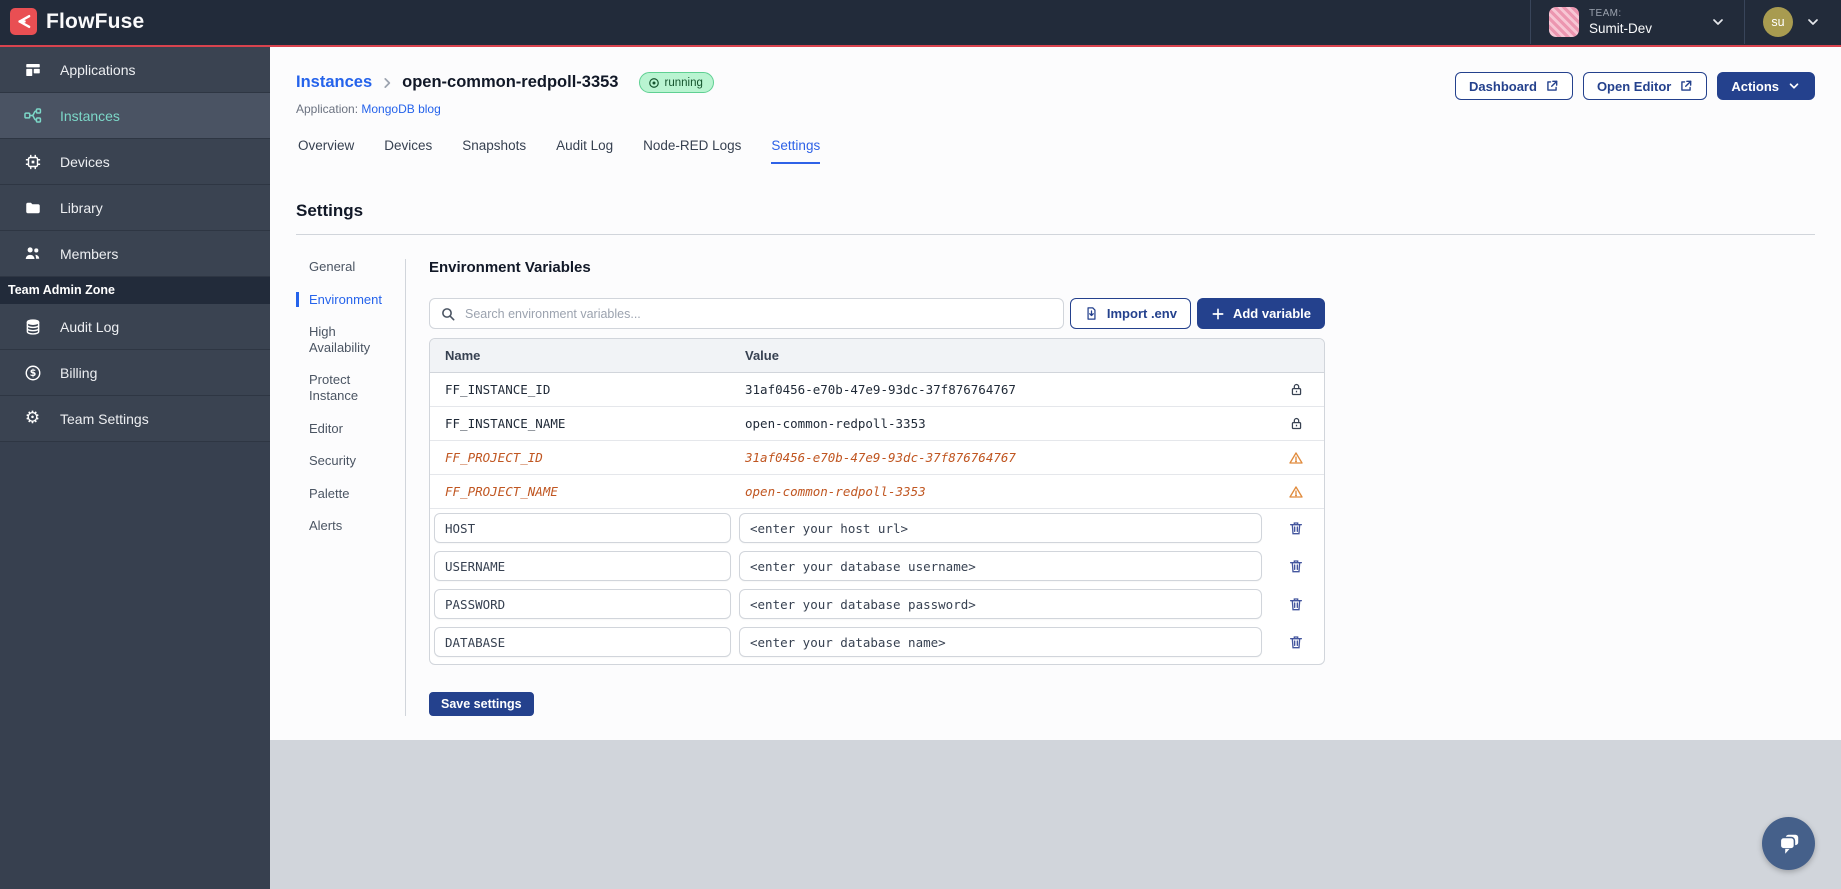 The image size is (1841, 889). I want to click on tab-node-red-logs: Node-RED Logs, so click(692, 151).